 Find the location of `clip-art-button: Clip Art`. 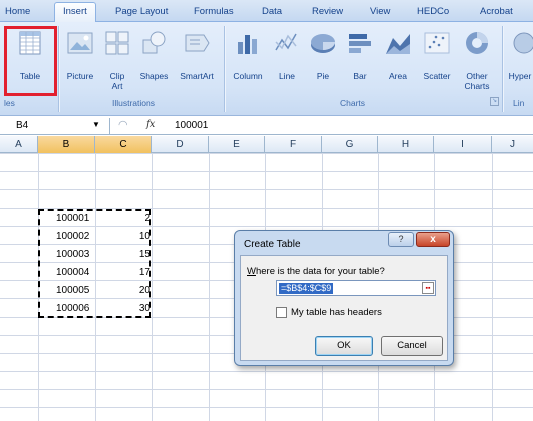

clip-art-button: Clip Art is located at coordinates (117, 57).